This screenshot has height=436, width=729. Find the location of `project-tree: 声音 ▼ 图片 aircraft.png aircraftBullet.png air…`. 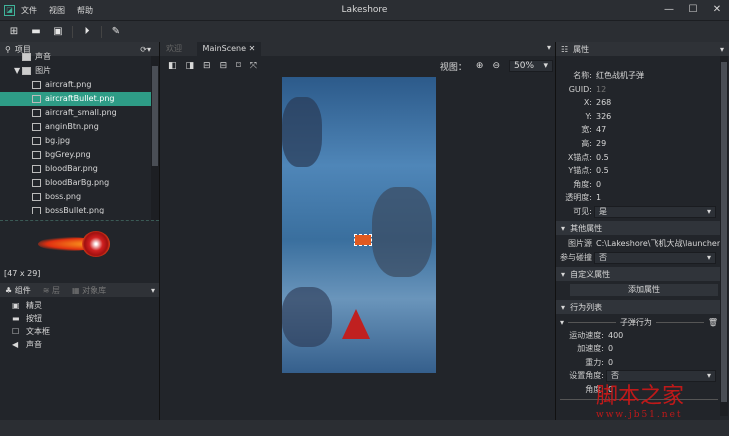

project-tree: 声音 ▼ 图片 aircraft.png aircraftBullet.png air… is located at coordinates (75, 132).